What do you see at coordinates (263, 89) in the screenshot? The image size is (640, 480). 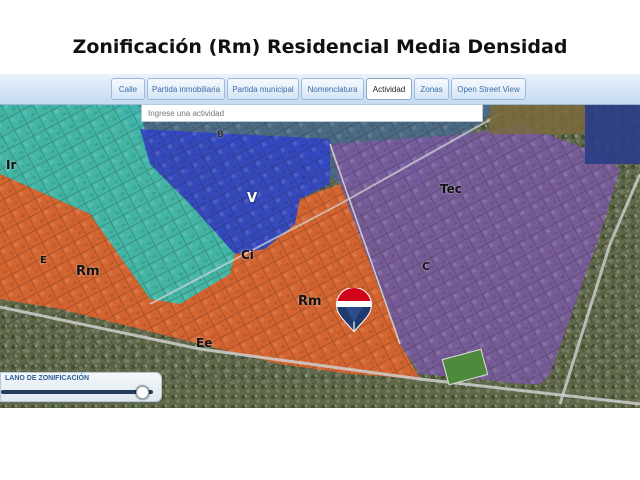 I see `tab-partida-municipal: Partida municipal` at bounding box center [263, 89].